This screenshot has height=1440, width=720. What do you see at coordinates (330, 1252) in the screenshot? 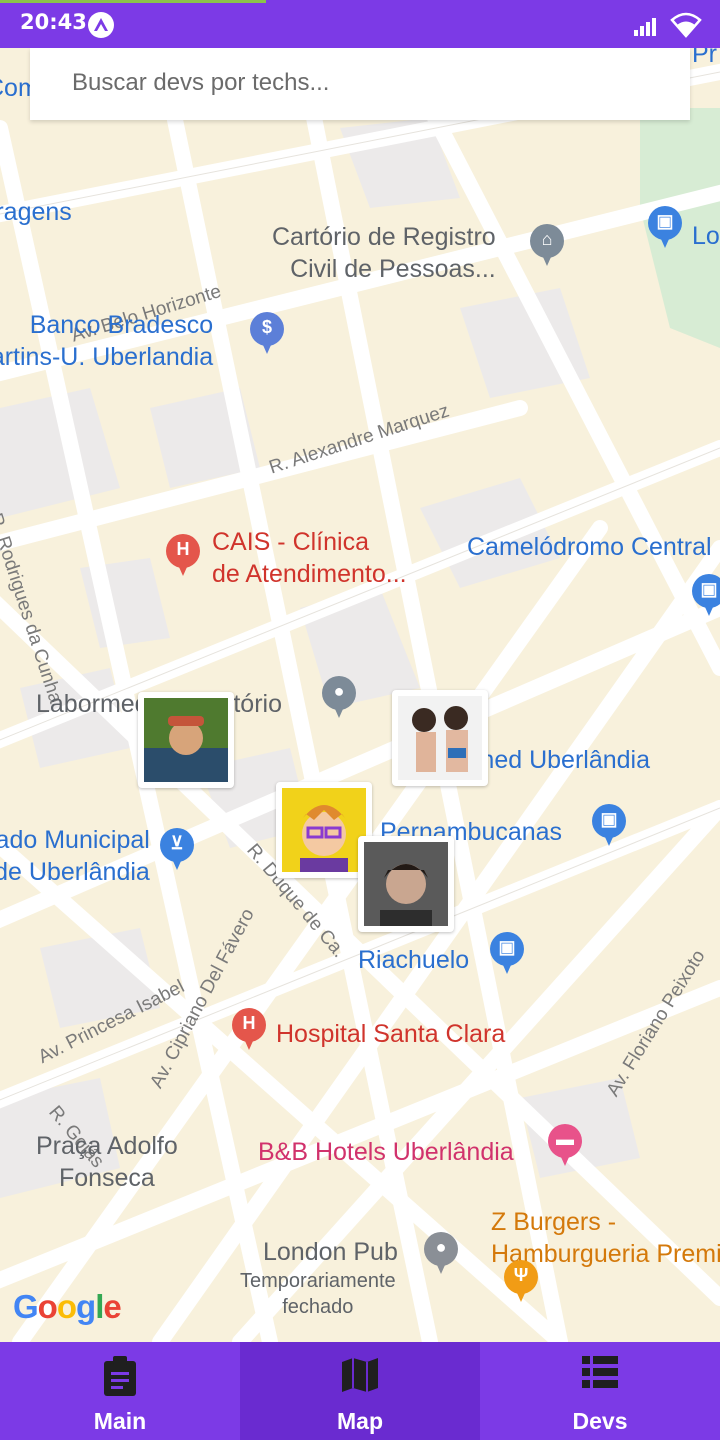
I see `place-label-london-pub: London Pub` at bounding box center [330, 1252].